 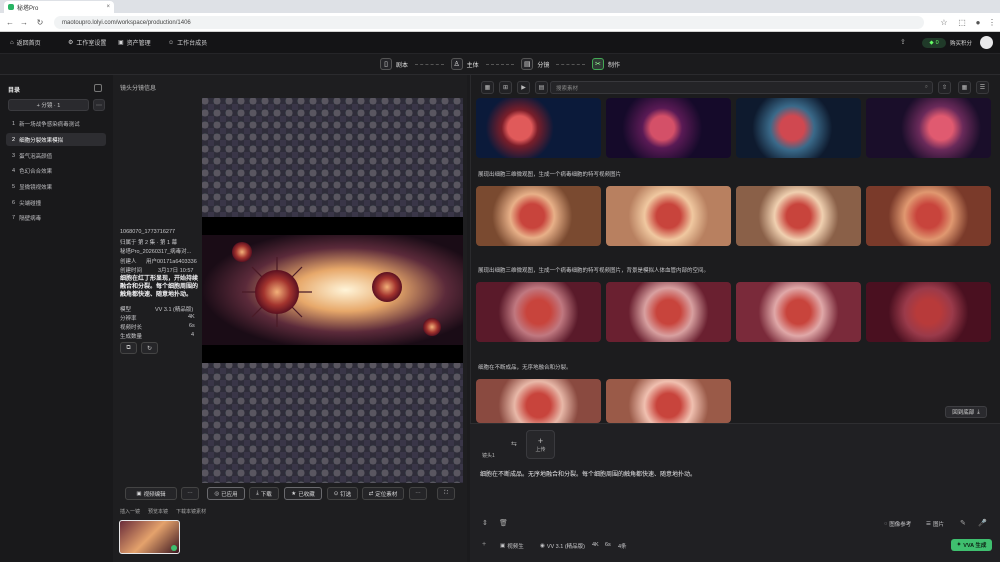 I want to click on locate-asset-button: ⇄ 定位素材, so click(x=383, y=493).